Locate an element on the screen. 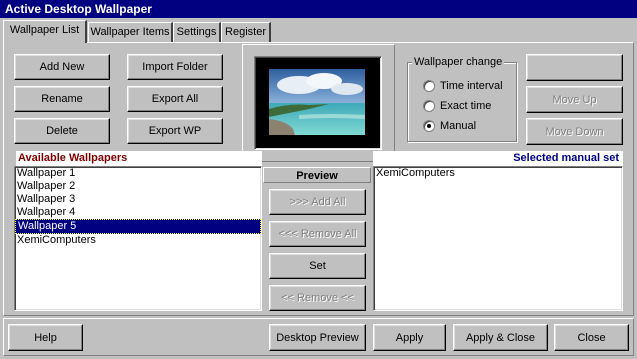 The width and height of the screenshot is (637, 359). list-item: Wallpaper 4 is located at coordinates (138, 212).